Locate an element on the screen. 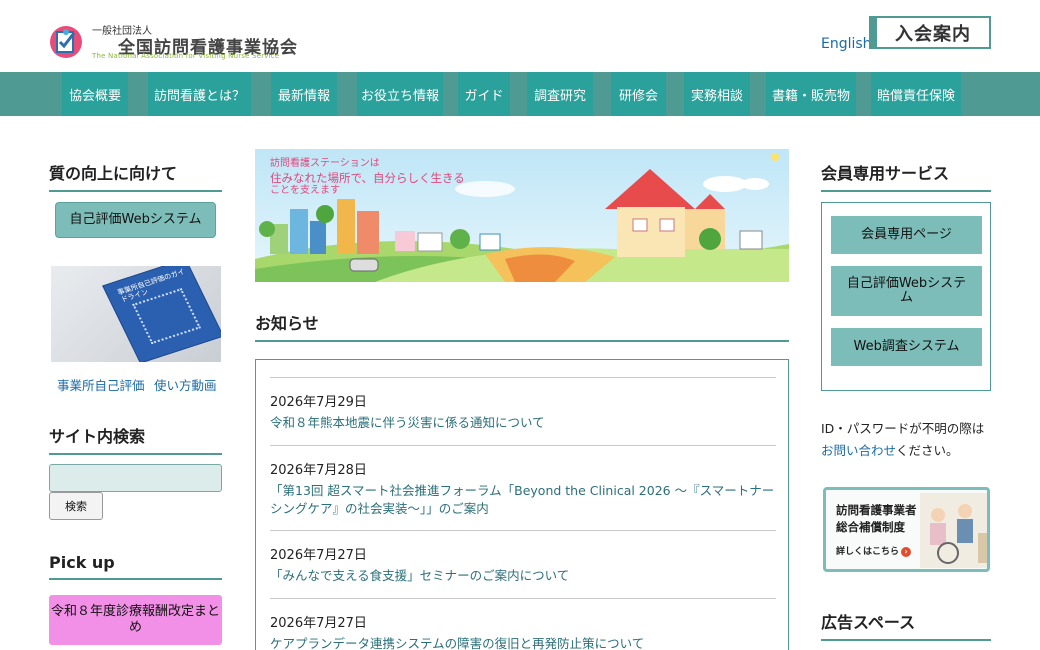 Image resolution: width=1040 pixels, height=650 pixels. news-title-link: 令和８年熊本地震に伴う災害に係る通知について is located at coordinates (523, 423).